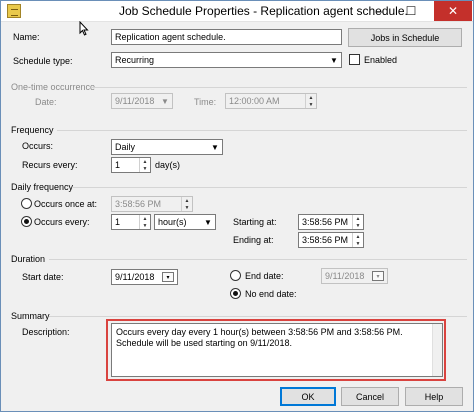 The height and width of the screenshot is (412, 474). I want to click on occurs-every-input: 1 ▲ ▼, so click(131, 222).